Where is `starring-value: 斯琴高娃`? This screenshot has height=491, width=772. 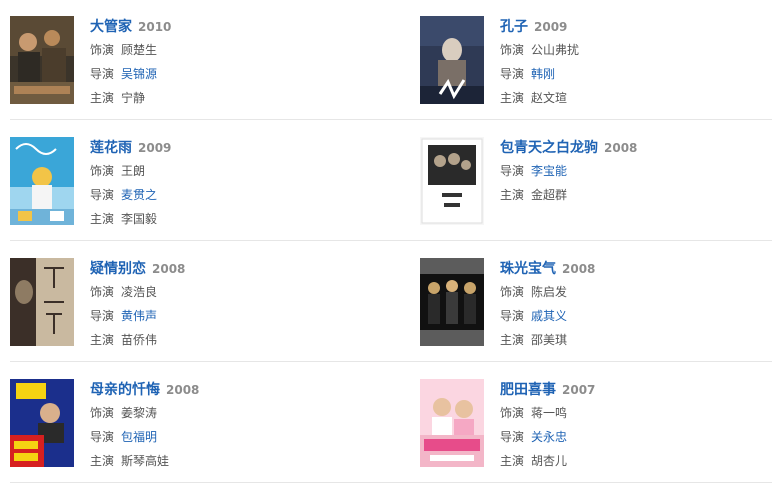
starring-value: 斯琴高娃 is located at coordinates (145, 461).